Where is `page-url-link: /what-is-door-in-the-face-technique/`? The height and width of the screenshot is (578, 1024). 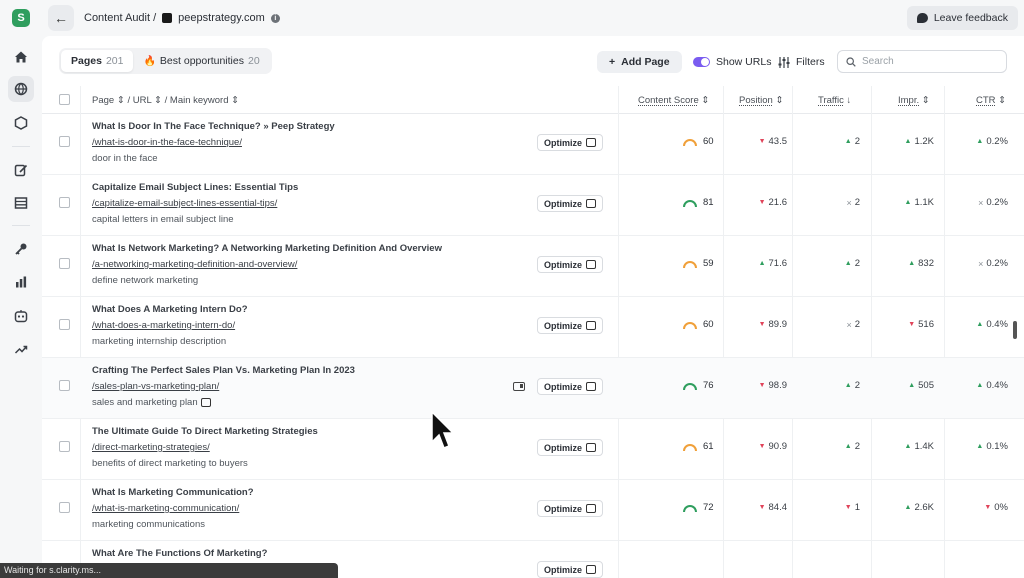
page-url-link: /what-is-door-in-the-face-technique/ is located at coordinates (167, 142).